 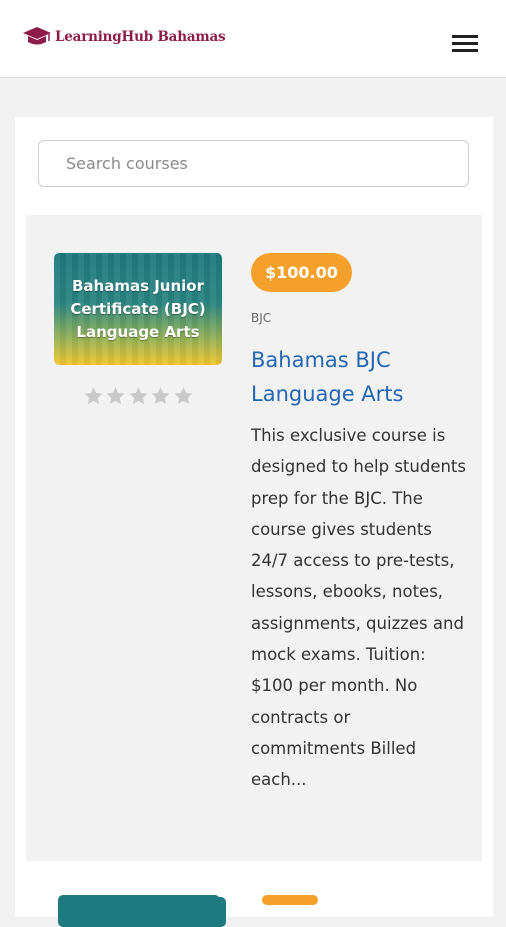 What do you see at coordinates (261, 318) in the screenshot?
I see `course-category: BJC` at bounding box center [261, 318].